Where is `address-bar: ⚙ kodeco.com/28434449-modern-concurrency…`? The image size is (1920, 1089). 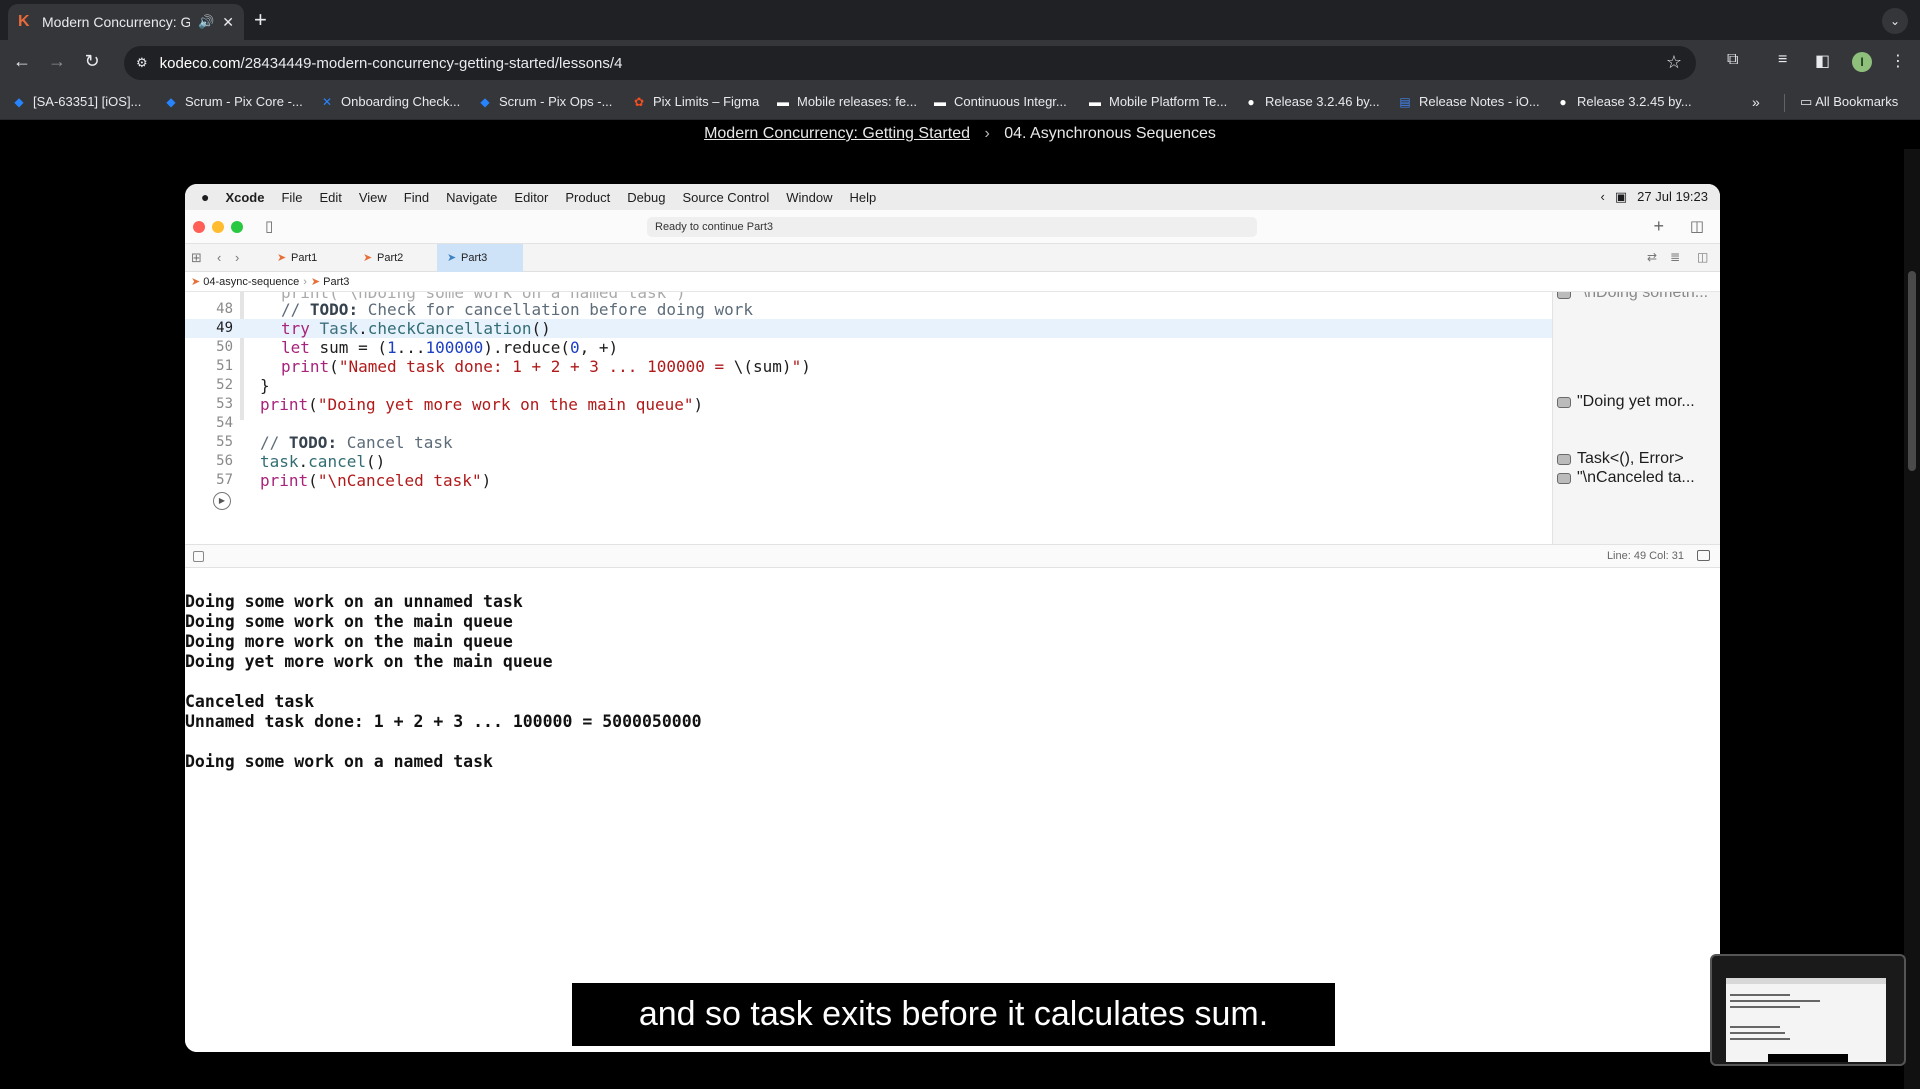 address-bar: ⚙ kodeco.com/28434449-modern-concurrency… is located at coordinates (910, 63).